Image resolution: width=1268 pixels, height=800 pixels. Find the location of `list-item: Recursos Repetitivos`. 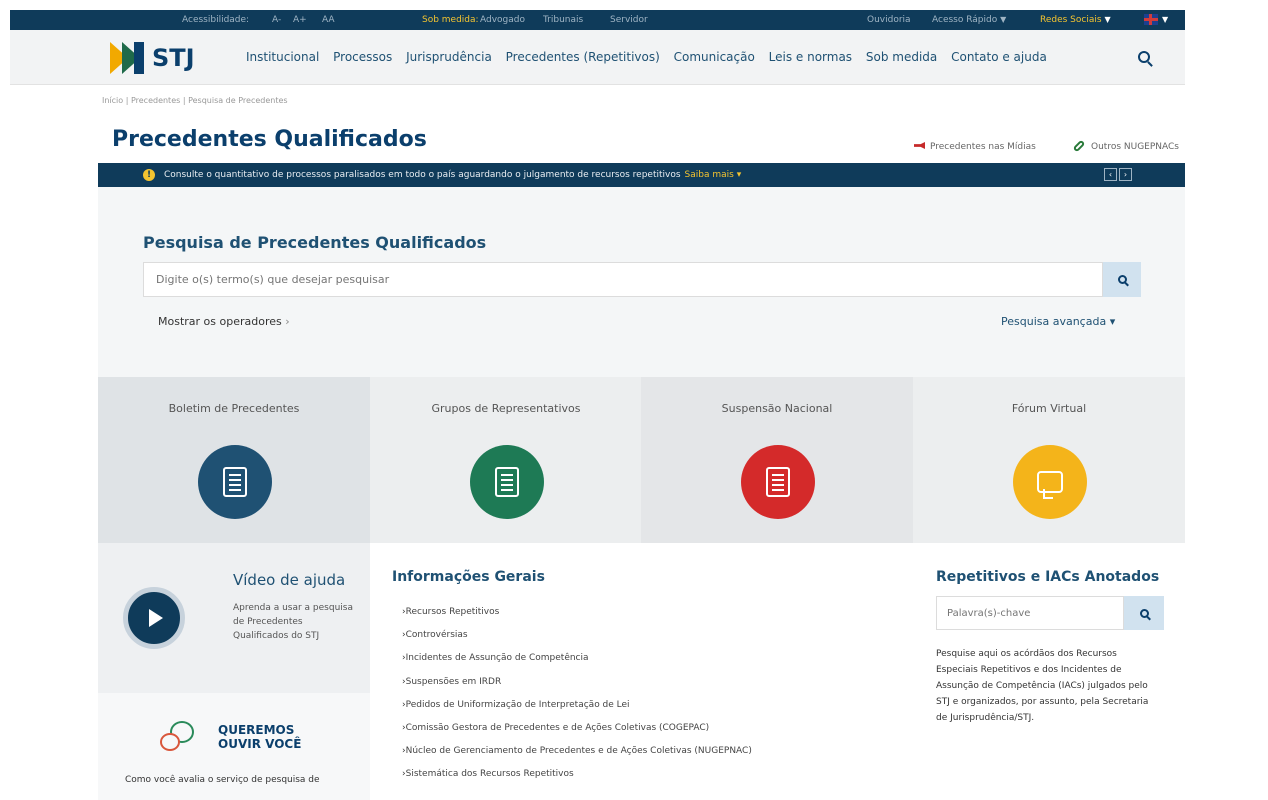

list-item: Recursos Repetitivos is located at coordinates (577, 616).